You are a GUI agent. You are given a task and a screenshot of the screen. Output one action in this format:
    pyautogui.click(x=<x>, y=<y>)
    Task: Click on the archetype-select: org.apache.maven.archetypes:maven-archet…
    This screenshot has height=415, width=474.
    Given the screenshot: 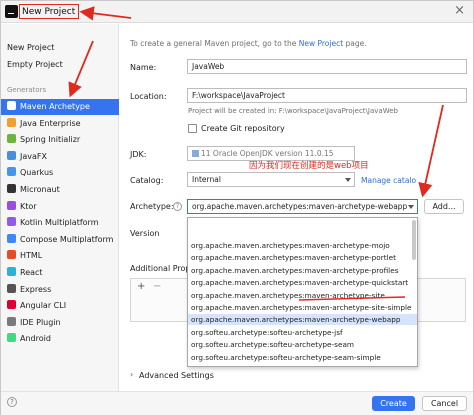 What is the action you would take?
    pyautogui.click(x=302, y=206)
    